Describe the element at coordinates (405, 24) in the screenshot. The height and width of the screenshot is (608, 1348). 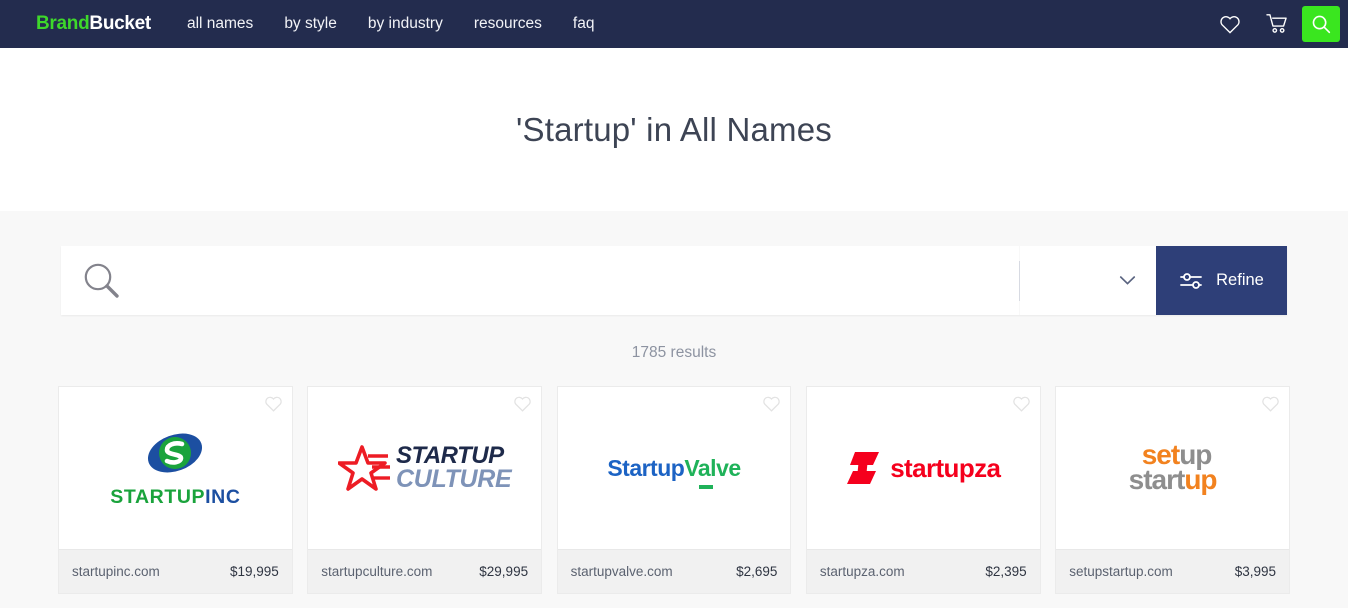
I see `nav-item-by-industry: by industry` at that location.